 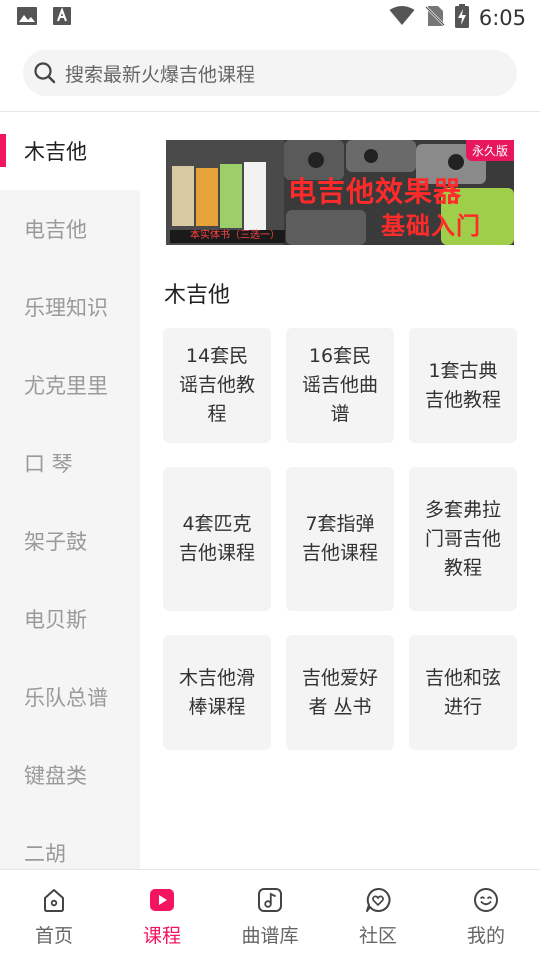 What do you see at coordinates (489, 150) in the screenshot?
I see `banner-tag: 永久版` at bounding box center [489, 150].